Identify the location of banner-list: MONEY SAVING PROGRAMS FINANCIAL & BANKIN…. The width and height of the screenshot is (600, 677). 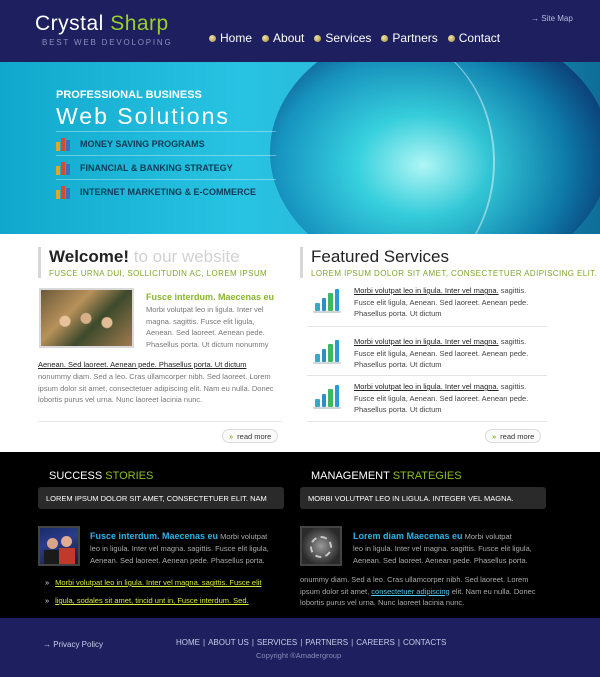
(166, 167).